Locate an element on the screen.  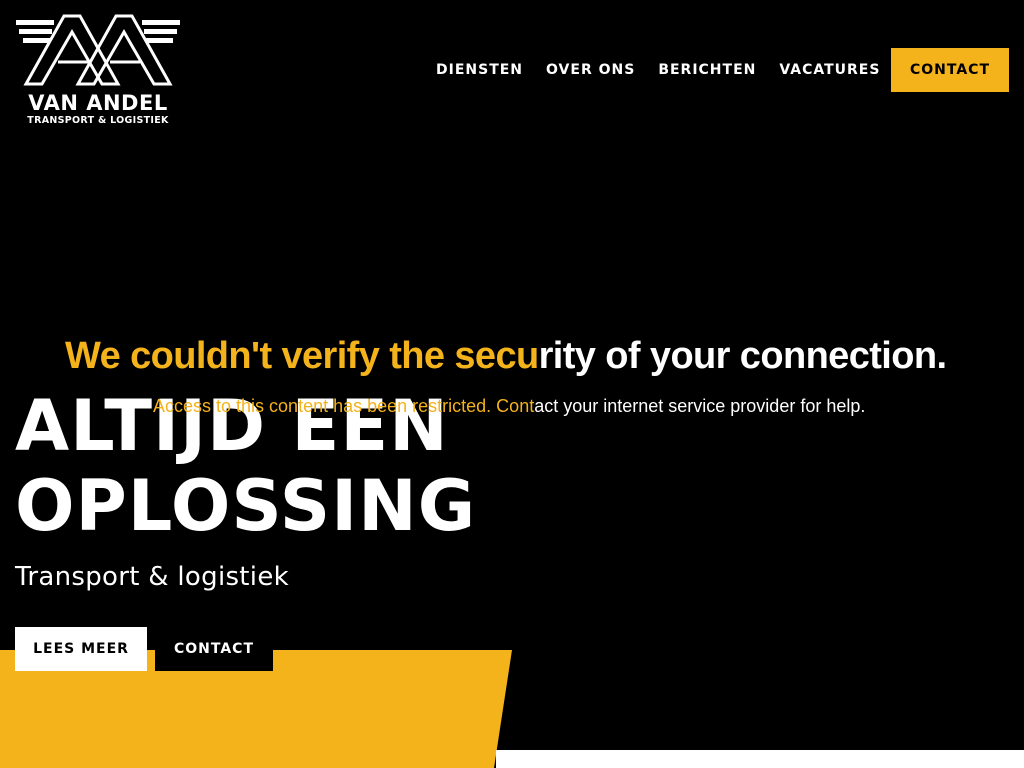
white-strip is located at coordinates (760, 759).